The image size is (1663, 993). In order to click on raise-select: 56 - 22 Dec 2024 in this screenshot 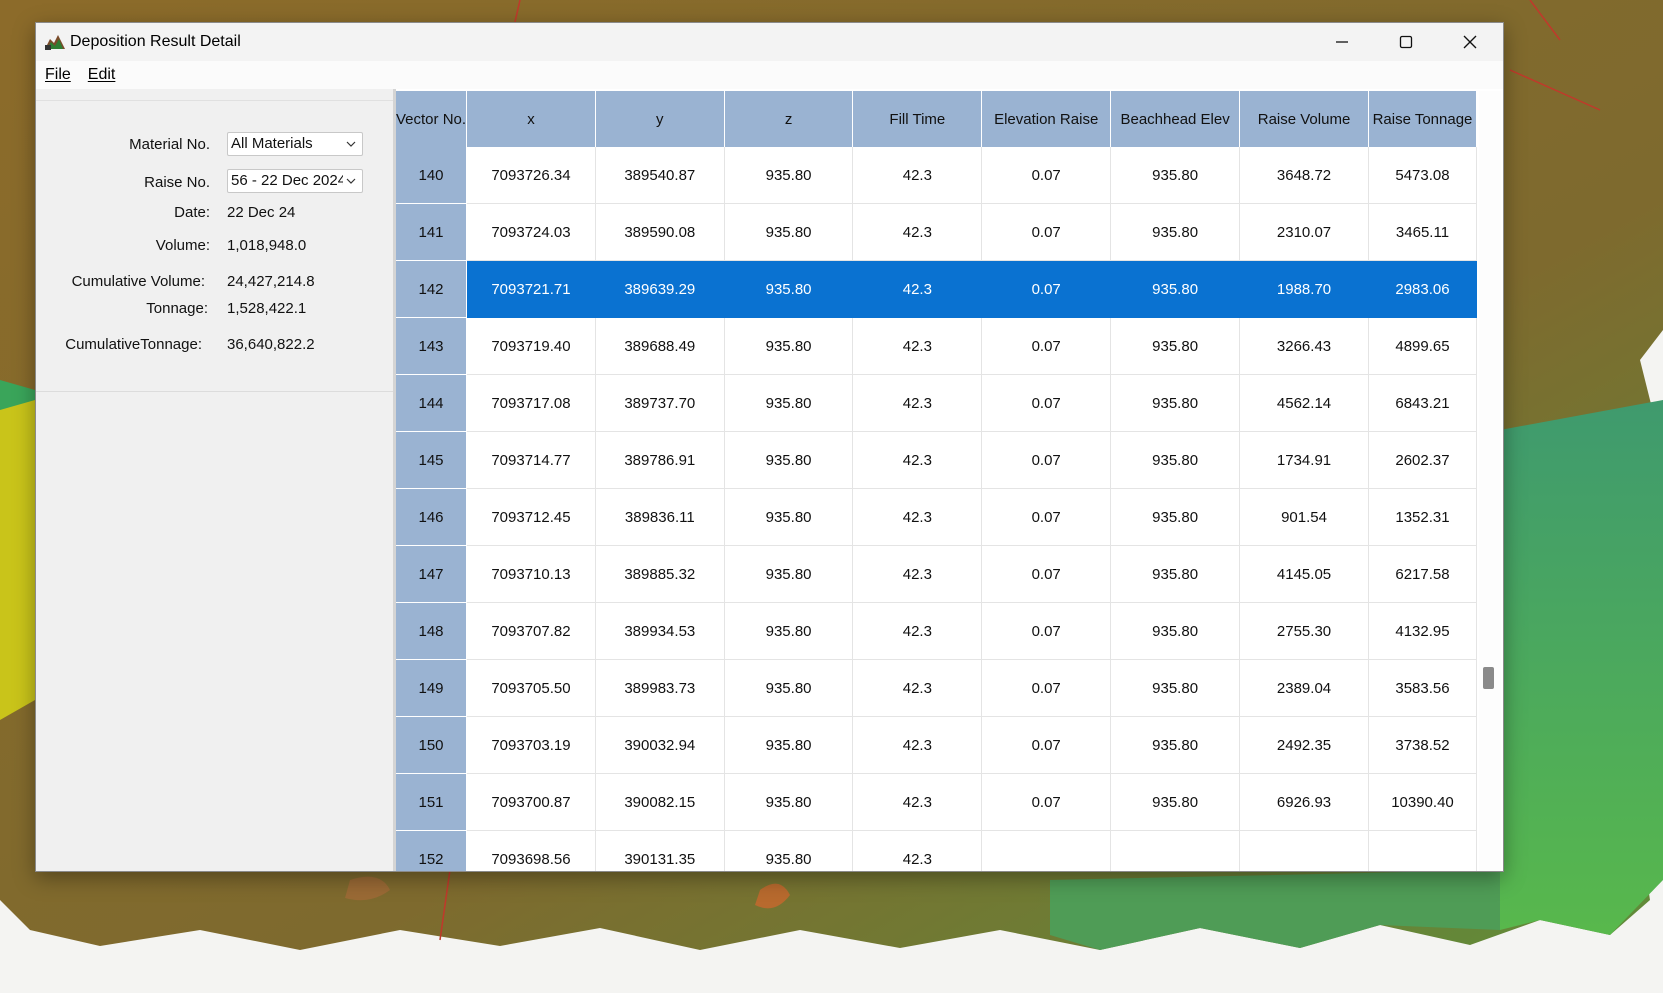, I will do `click(295, 181)`.